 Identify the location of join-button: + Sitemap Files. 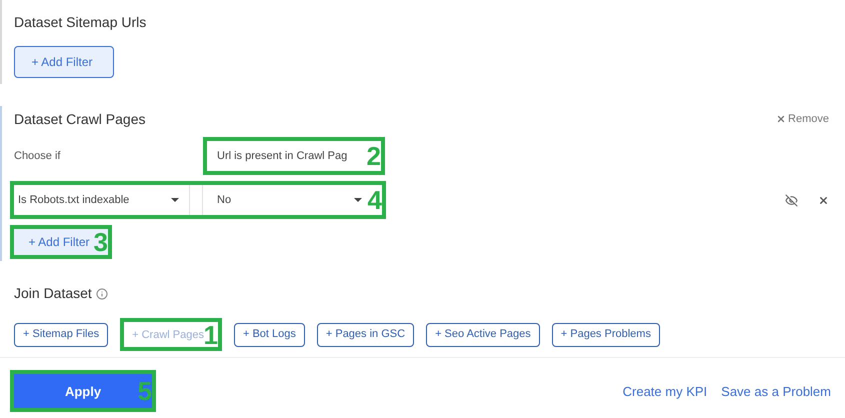
(61, 334).